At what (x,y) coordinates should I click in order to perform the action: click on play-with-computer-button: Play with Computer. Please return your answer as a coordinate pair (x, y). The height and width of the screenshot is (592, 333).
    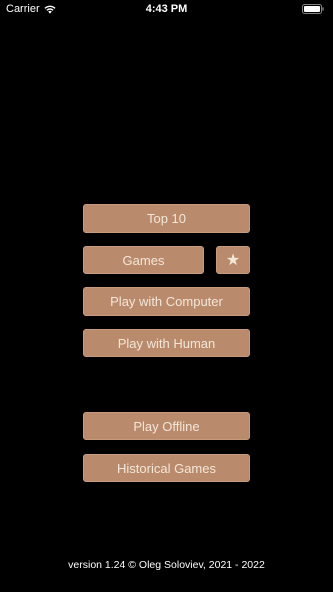
    Looking at the image, I should click on (166, 301).